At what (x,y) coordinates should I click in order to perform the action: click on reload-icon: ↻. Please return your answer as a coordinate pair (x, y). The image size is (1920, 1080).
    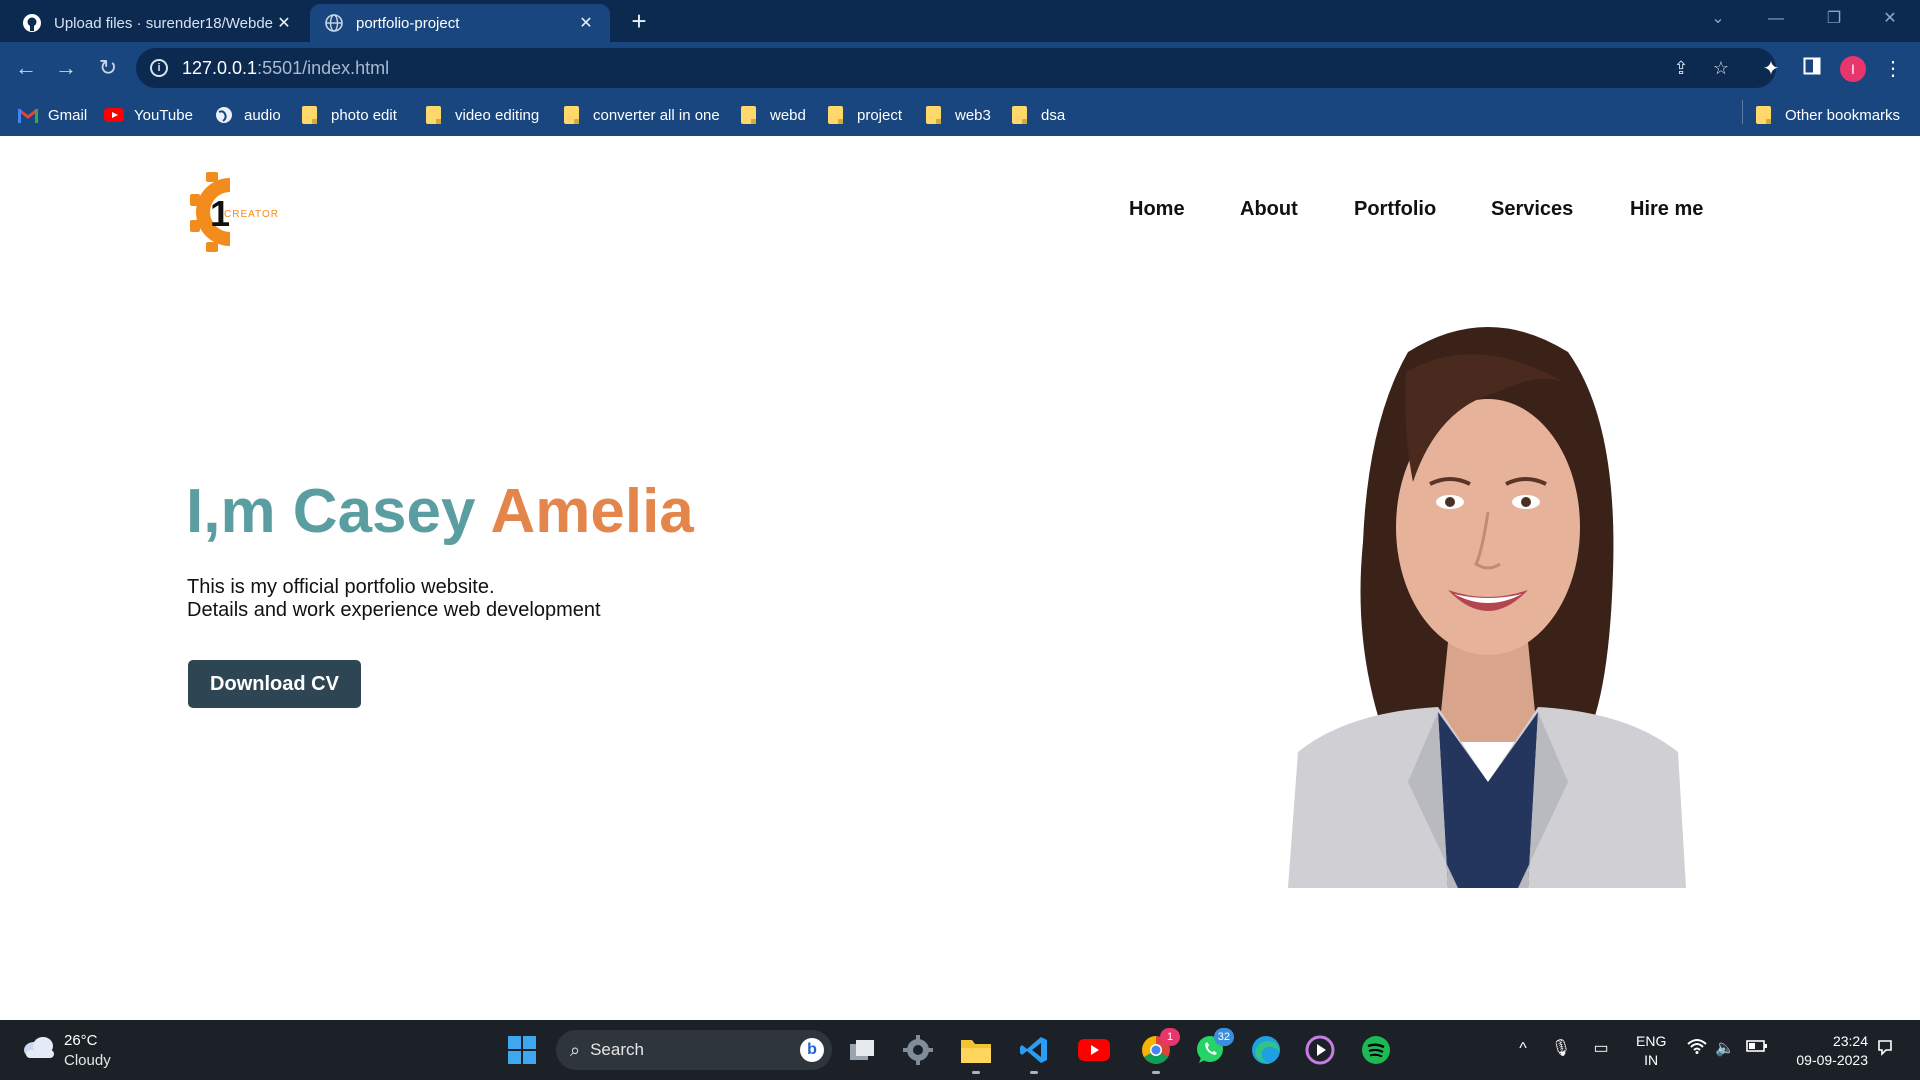
    Looking at the image, I should click on (108, 68).